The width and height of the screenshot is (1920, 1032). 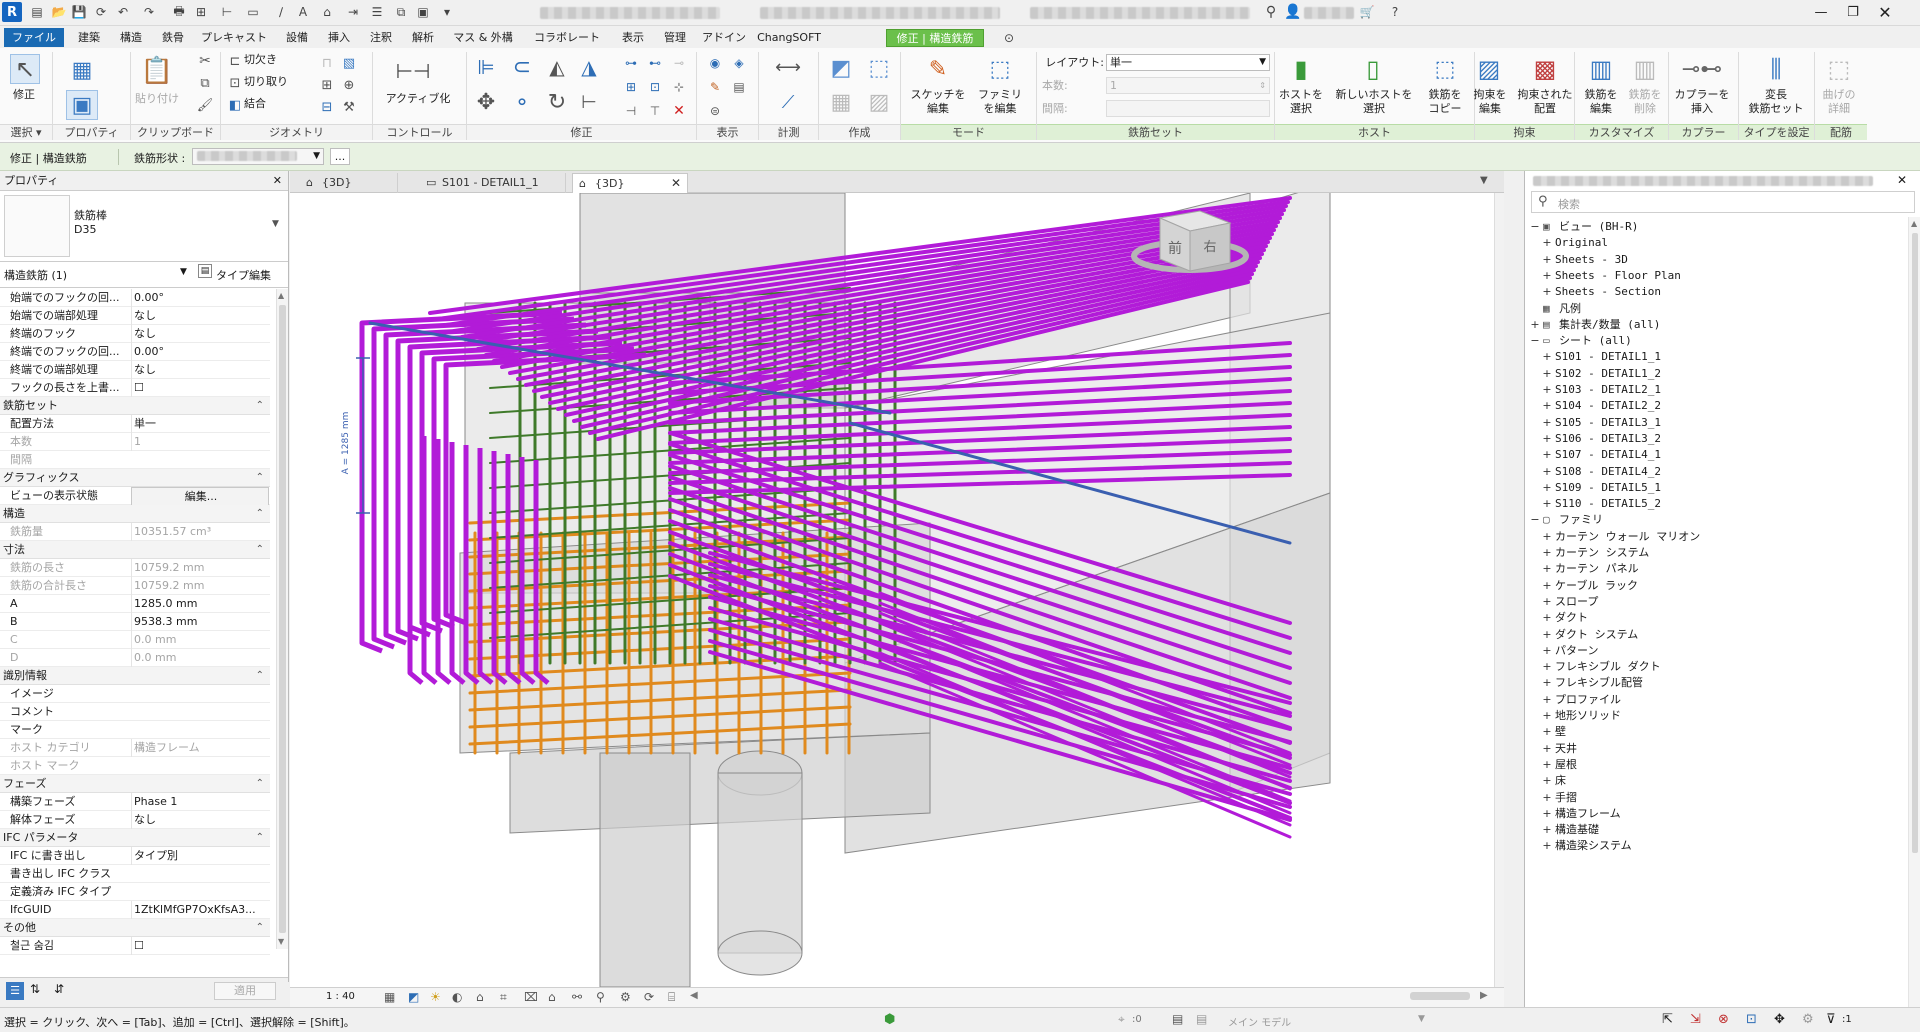 What do you see at coordinates (1301, 102) in the screenshot?
I see `select-host-button: ホストを 選択` at bounding box center [1301, 102].